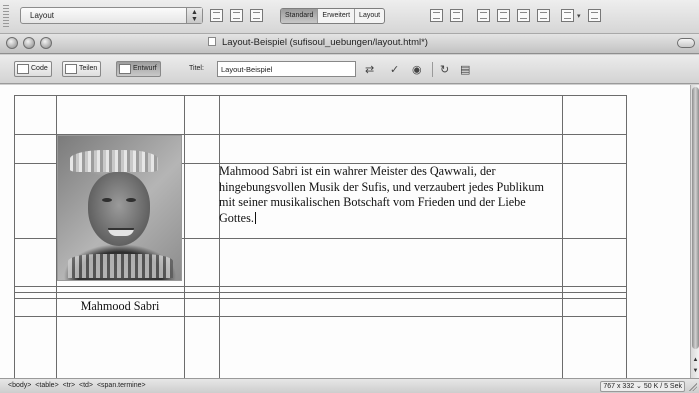 This screenshot has width=699, height=393. I want to click on table-icon, so click(216, 15).